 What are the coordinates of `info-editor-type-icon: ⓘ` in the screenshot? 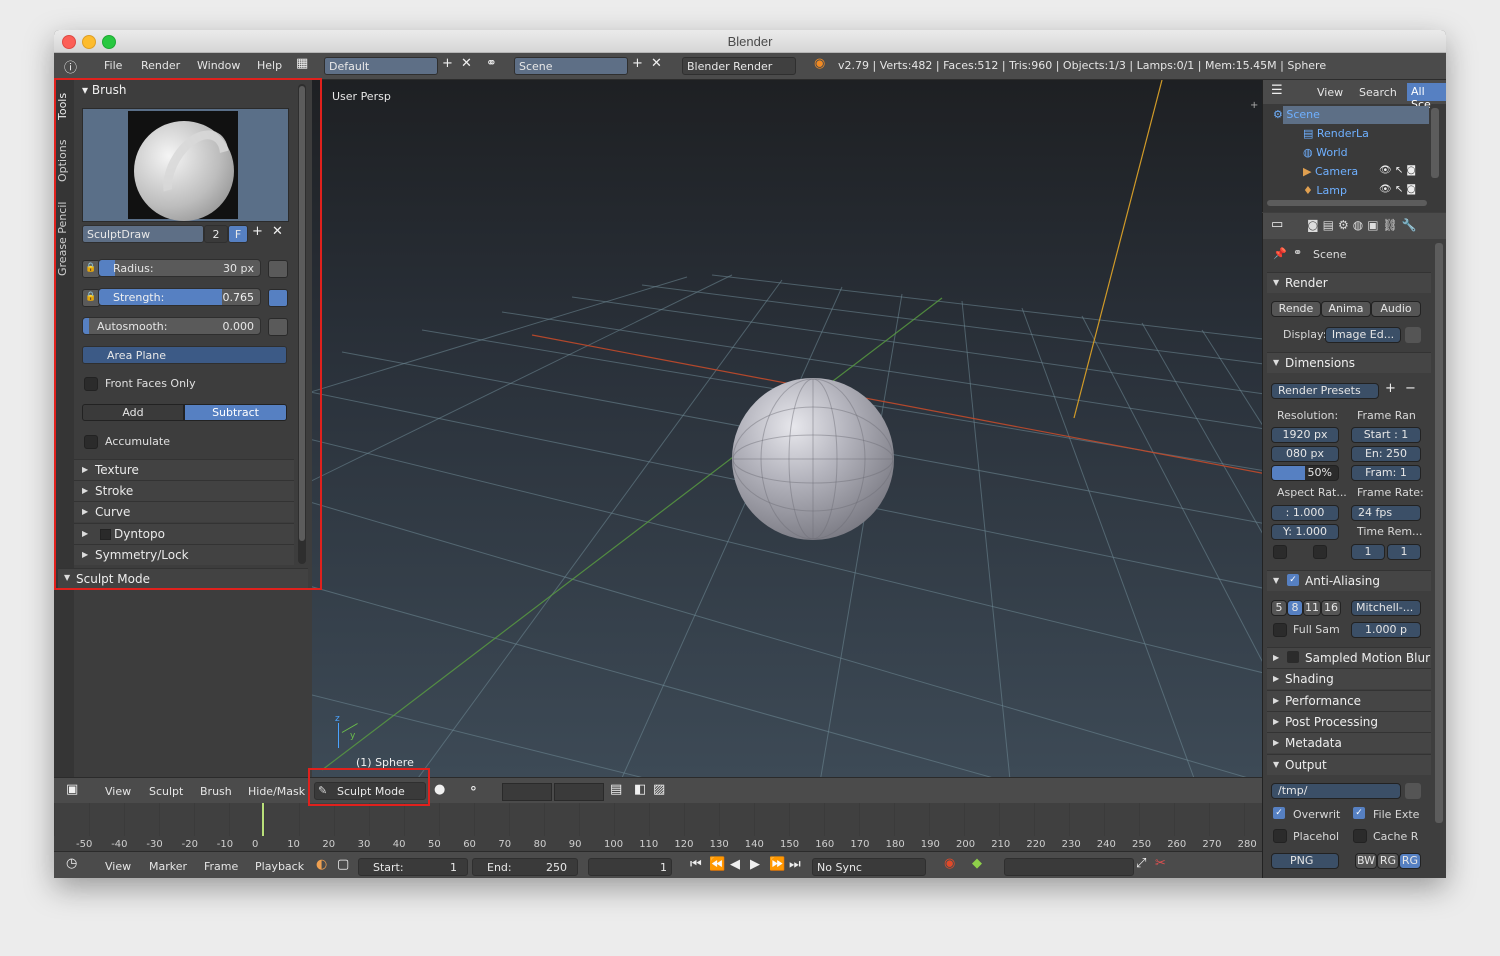 It's located at (70, 66).